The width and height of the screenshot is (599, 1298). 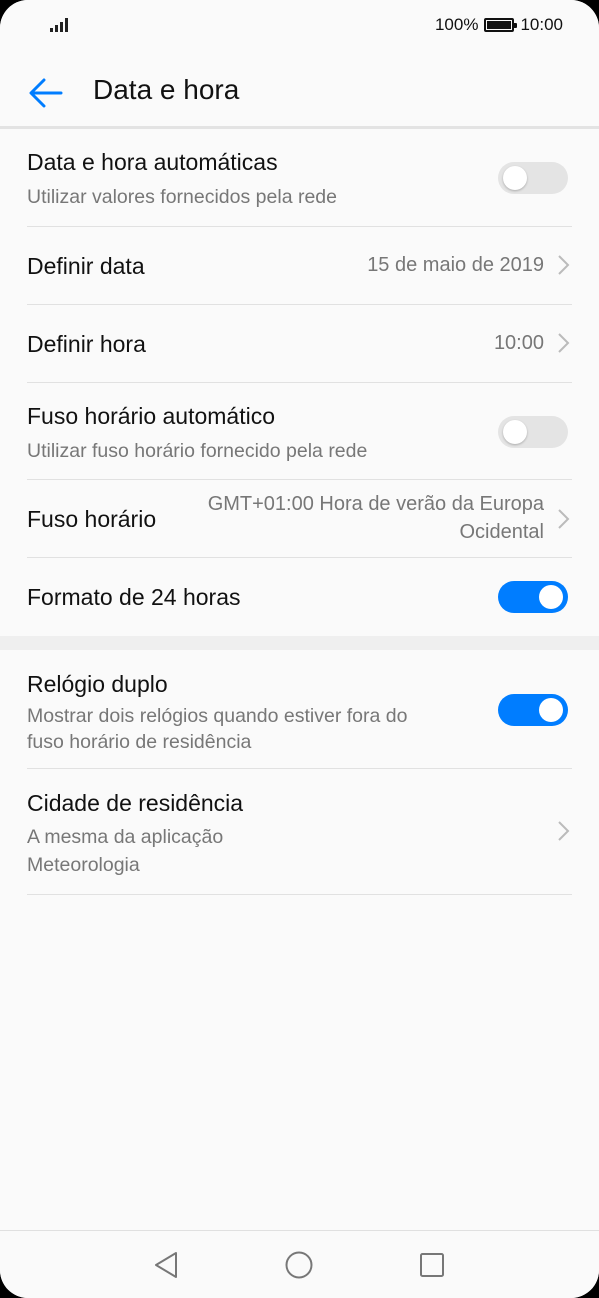 I want to click on navigation-bar, so click(x=299, y=1264).